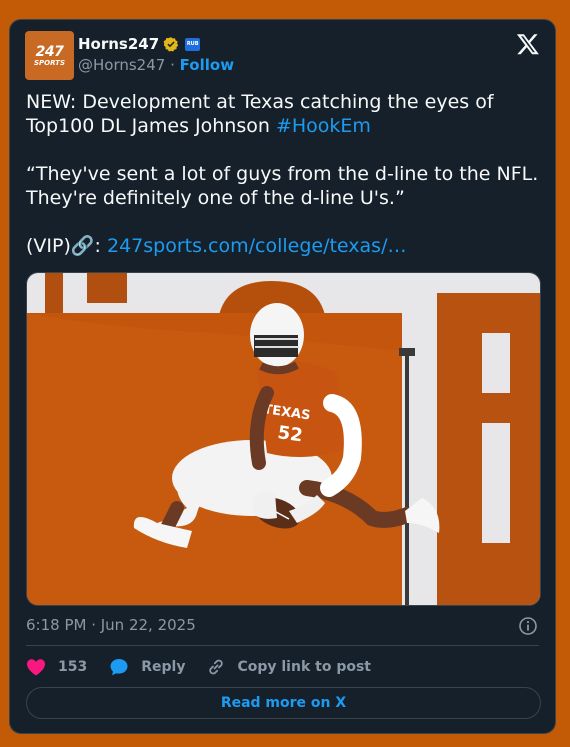 The image size is (570, 747). What do you see at coordinates (56, 667) in the screenshot?
I see `like-button: 153` at bounding box center [56, 667].